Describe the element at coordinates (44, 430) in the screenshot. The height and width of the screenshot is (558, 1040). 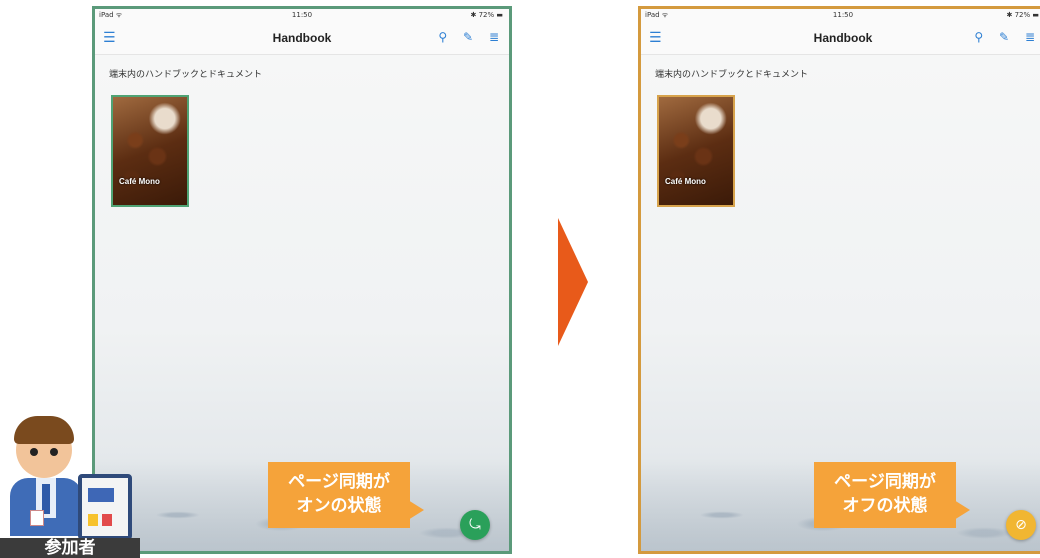
I see `participant-hair` at that location.